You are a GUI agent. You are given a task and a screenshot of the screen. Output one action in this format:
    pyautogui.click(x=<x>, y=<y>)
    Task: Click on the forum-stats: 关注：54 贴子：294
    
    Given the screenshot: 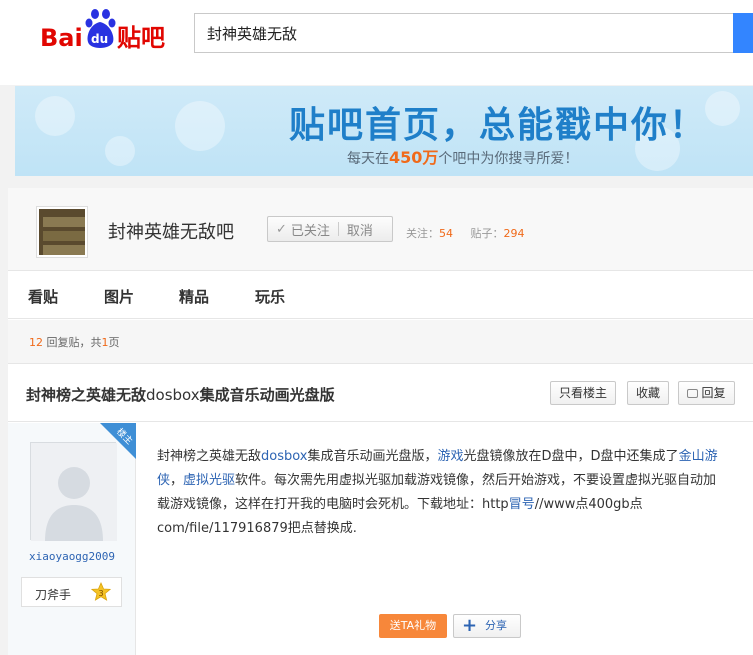 What is the action you would take?
    pyautogui.click(x=465, y=233)
    